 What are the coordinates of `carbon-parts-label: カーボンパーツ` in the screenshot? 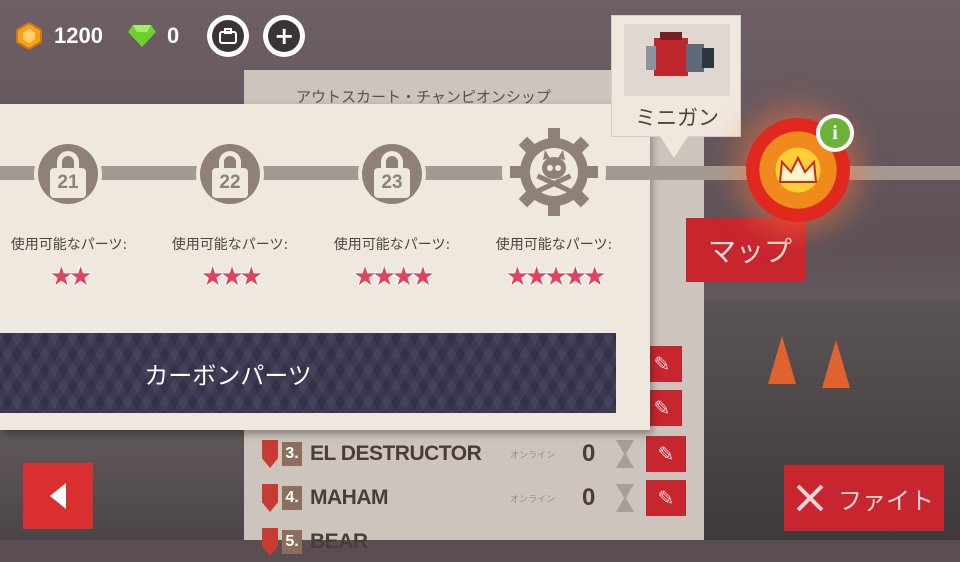 It's located at (228, 375).